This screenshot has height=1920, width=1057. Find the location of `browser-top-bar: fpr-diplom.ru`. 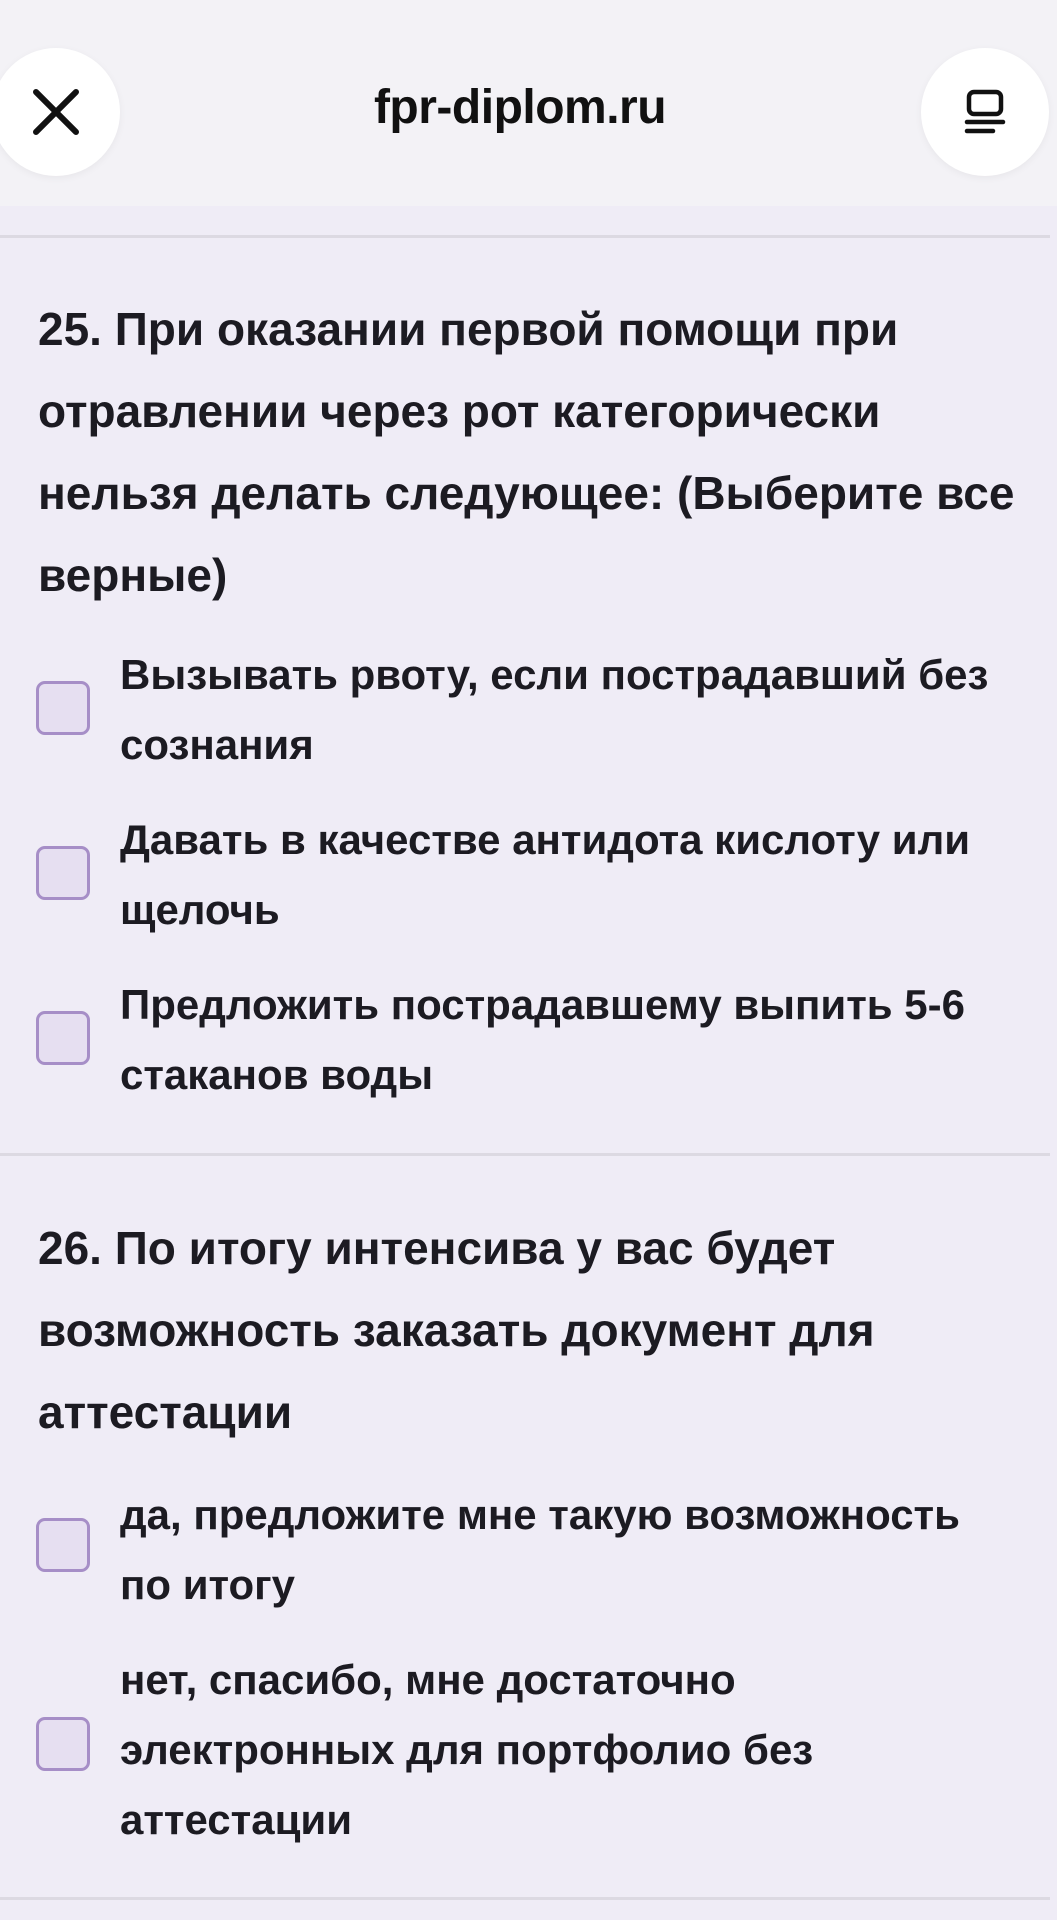

browser-top-bar: fpr-diplom.ru is located at coordinates (528, 103).